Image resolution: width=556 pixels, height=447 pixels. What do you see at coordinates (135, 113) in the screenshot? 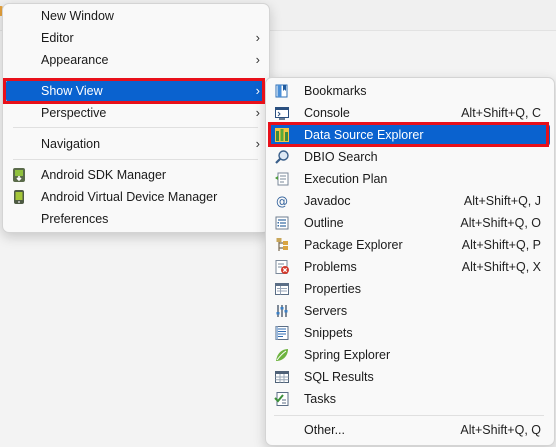
I see `menu-item-perspective: Perspective ›` at bounding box center [135, 113].